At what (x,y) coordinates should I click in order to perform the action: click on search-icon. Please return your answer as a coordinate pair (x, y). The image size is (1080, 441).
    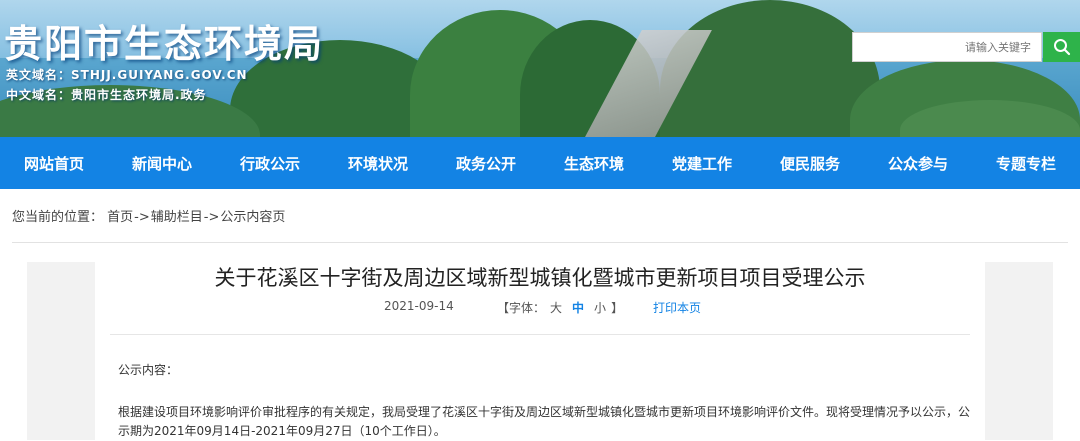
    Looking at the image, I should click on (1061, 47).